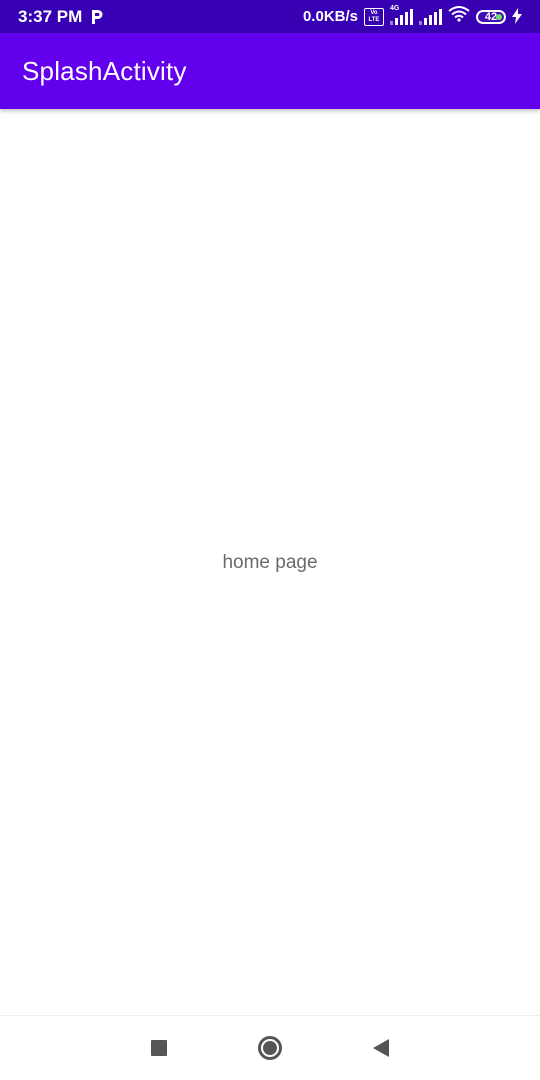 The height and width of the screenshot is (1080, 540). I want to click on signal-4g-icon: 4G, so click(401, 15).